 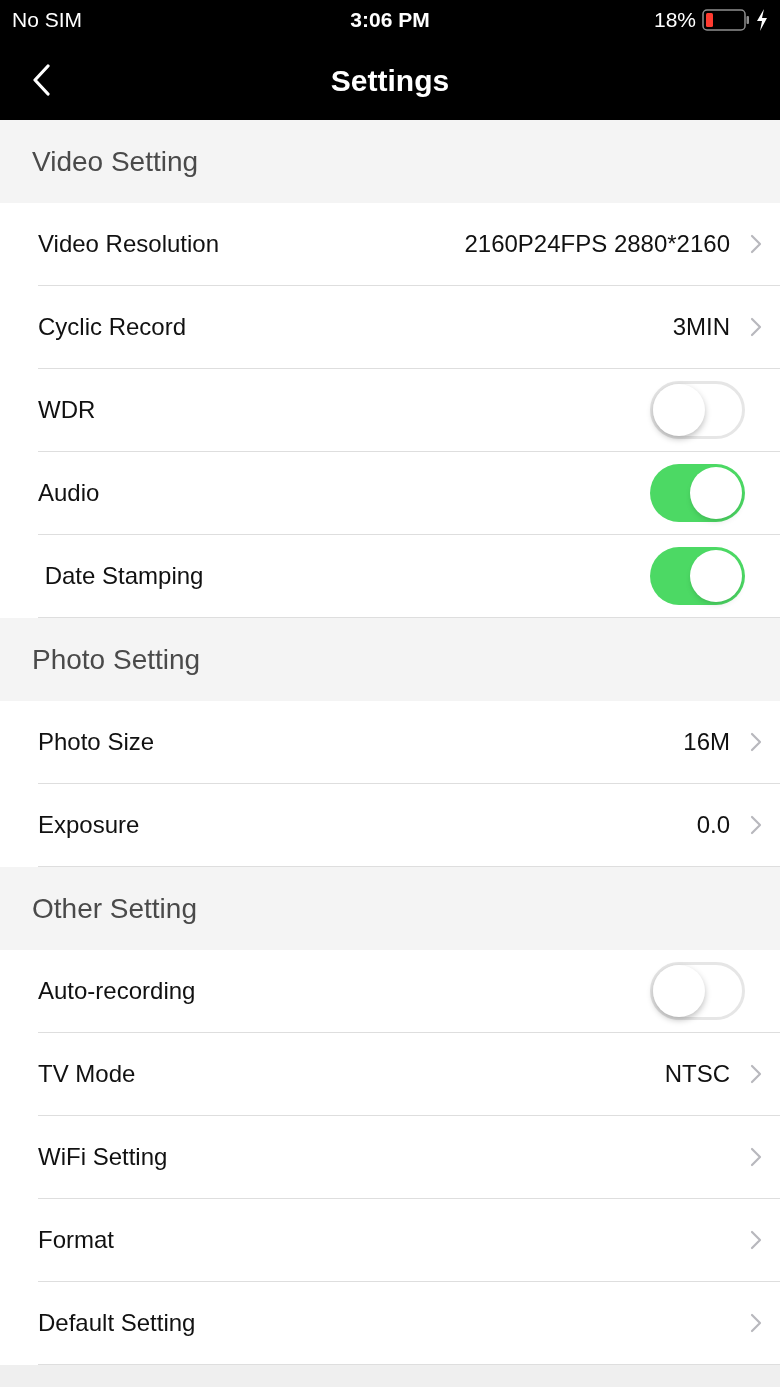 I want to click on setting-label: WiFi Setting, so click(x=103, y=1157).